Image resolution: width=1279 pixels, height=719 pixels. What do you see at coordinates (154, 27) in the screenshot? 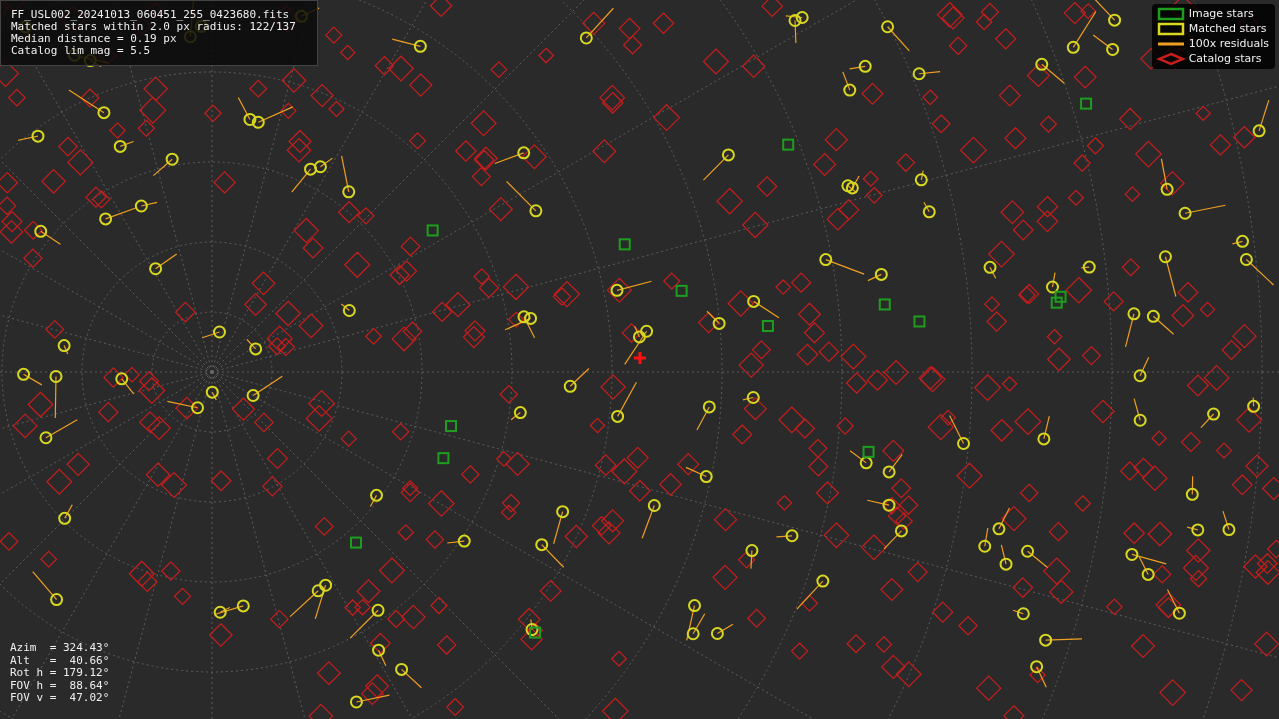
I see `info-text: Matched stars within 2.0 px radius: 122/137` at bounding box center [154, 27].